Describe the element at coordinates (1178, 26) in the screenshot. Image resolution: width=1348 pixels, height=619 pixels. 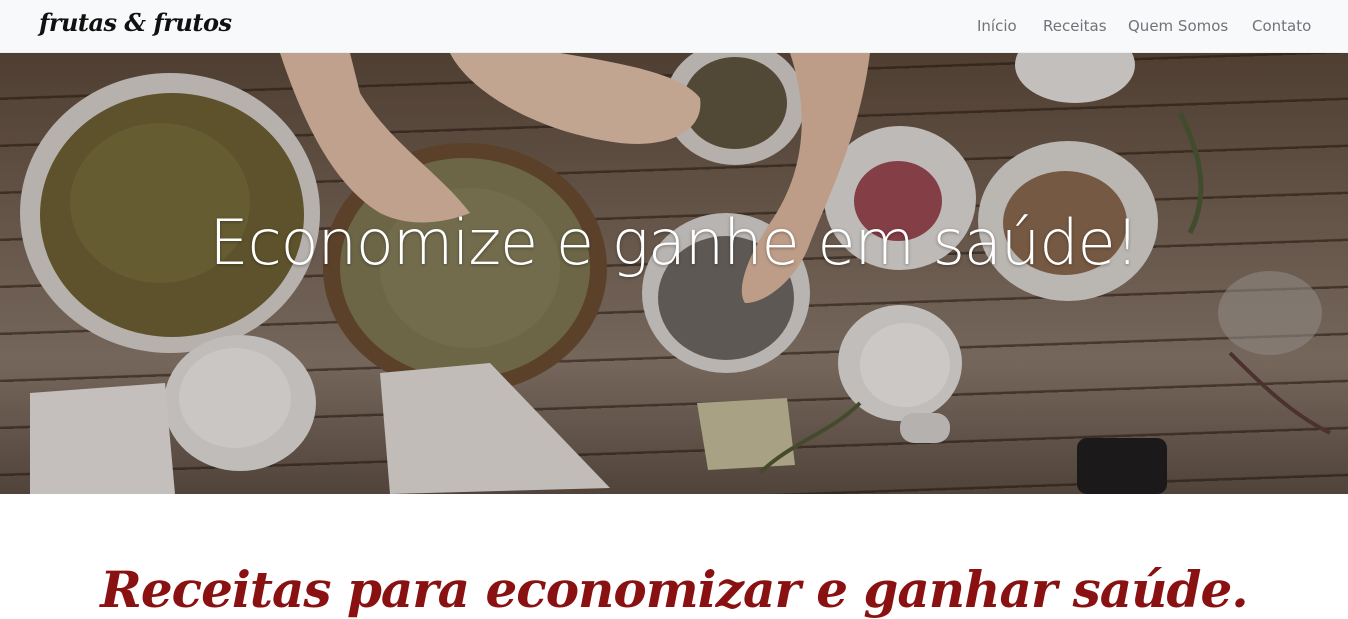
I see `nav-link-quem-somos: Quem Somos` at that location.